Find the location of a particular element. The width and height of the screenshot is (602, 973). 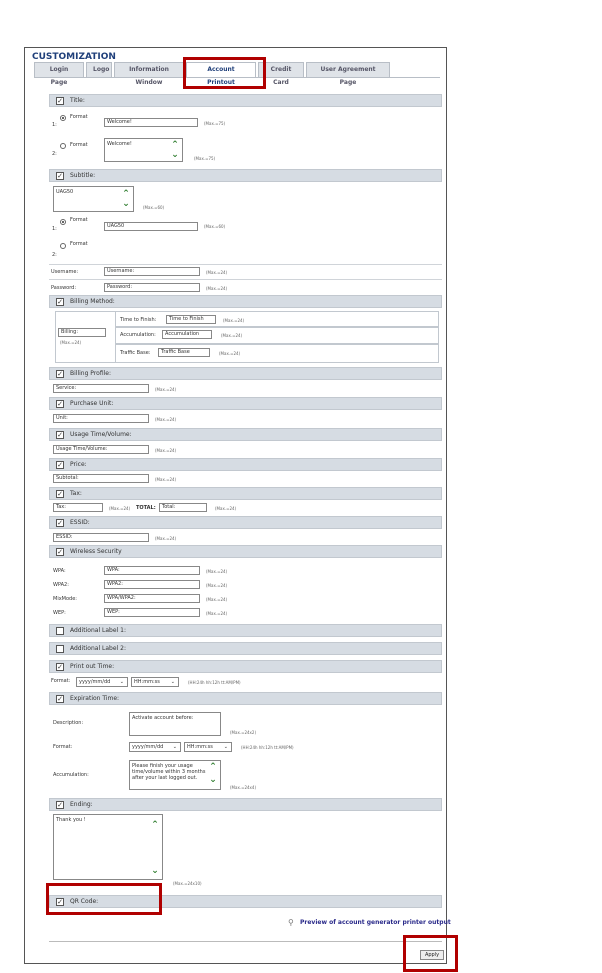

section-wireless-header: ✓ Wireless Security is located at coordinates (245, 551).